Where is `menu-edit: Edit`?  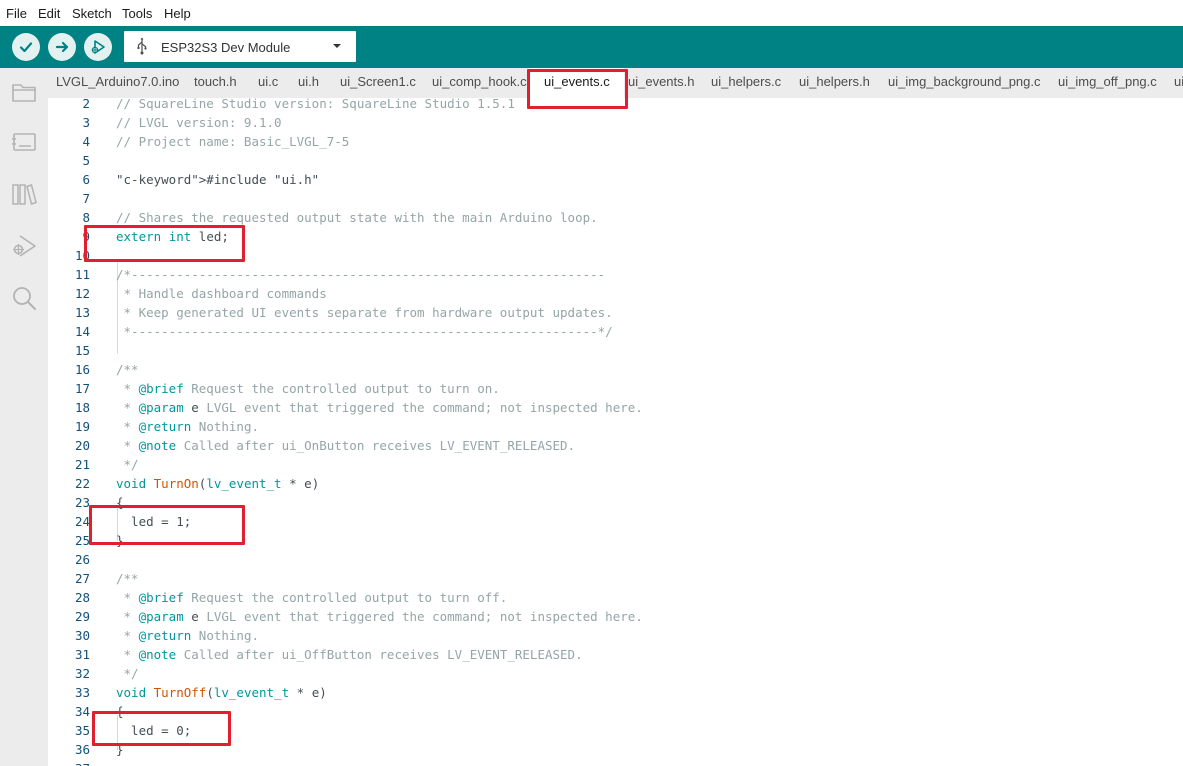
menu-edit: Edit is located at coordinates (49, 13).